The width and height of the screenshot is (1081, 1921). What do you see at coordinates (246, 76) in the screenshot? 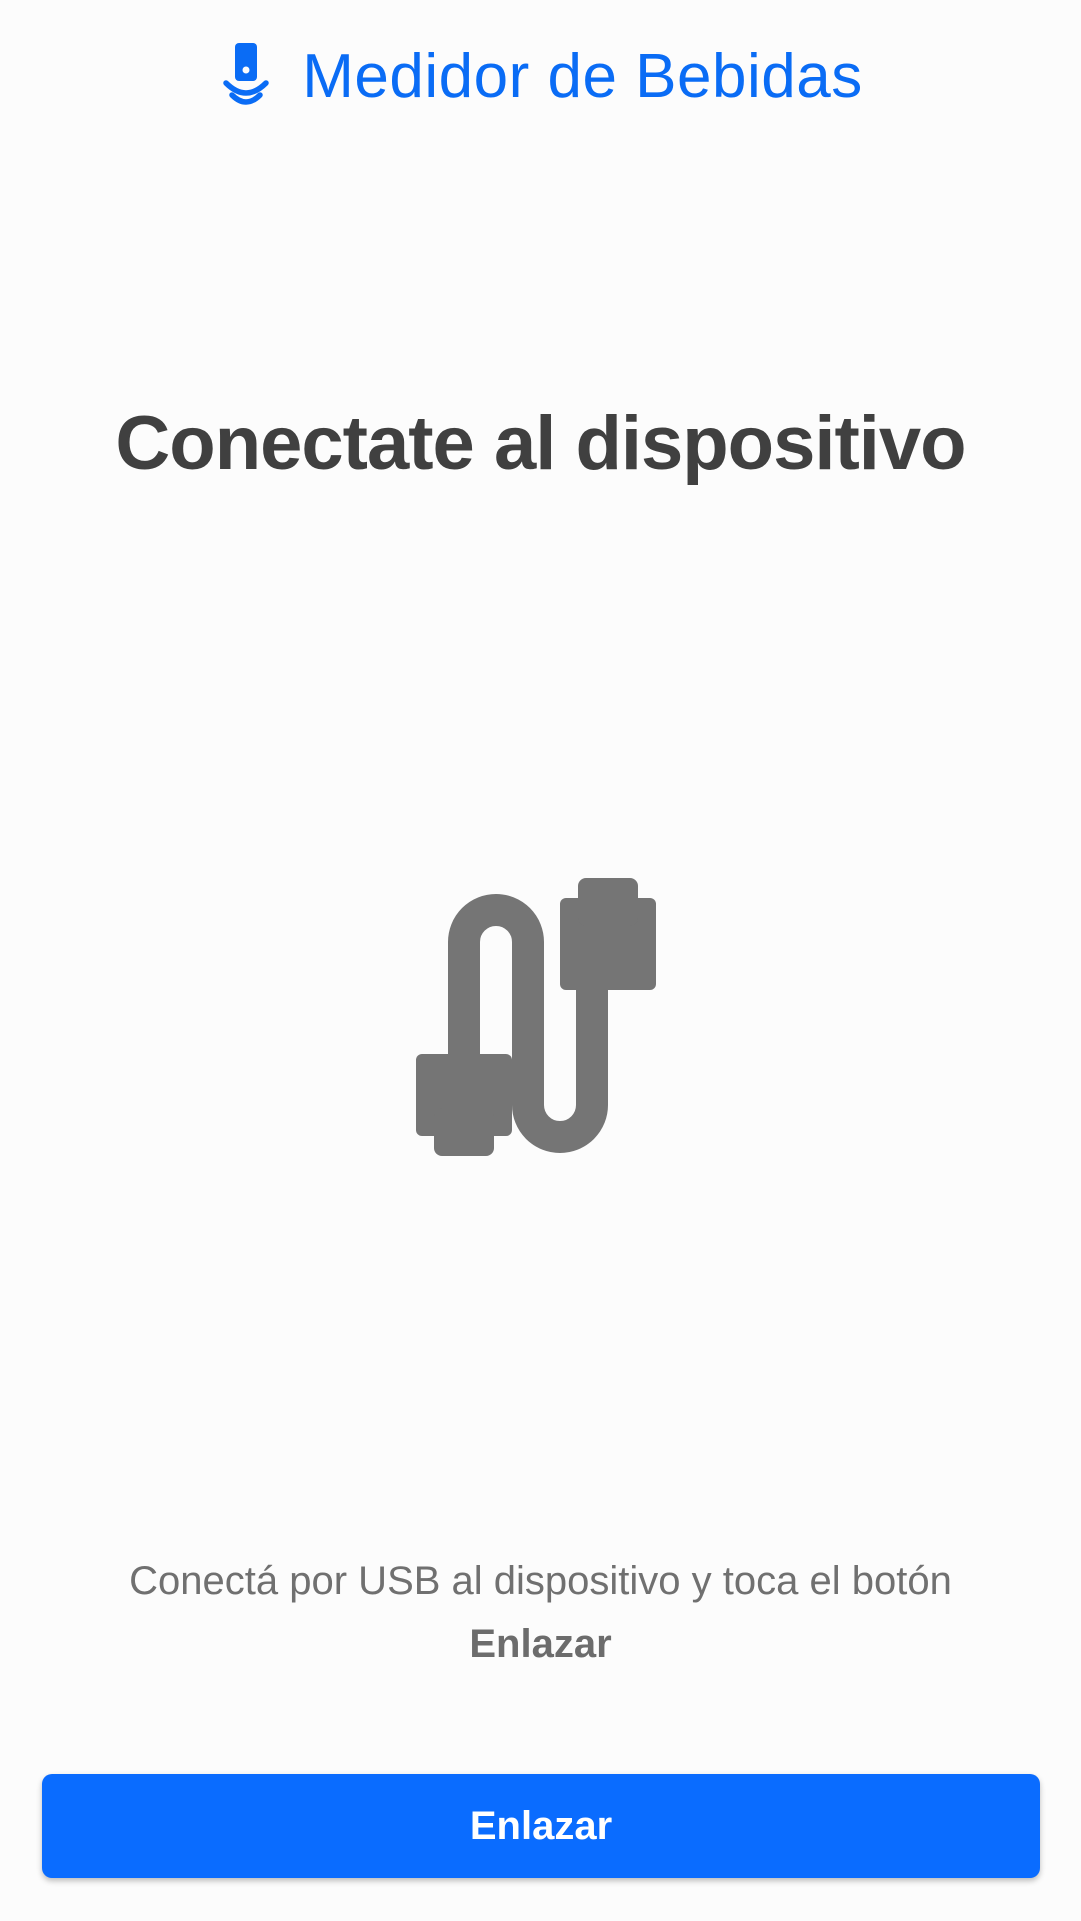
I see `drink-meter-icon` at bounding box center [246, 76].